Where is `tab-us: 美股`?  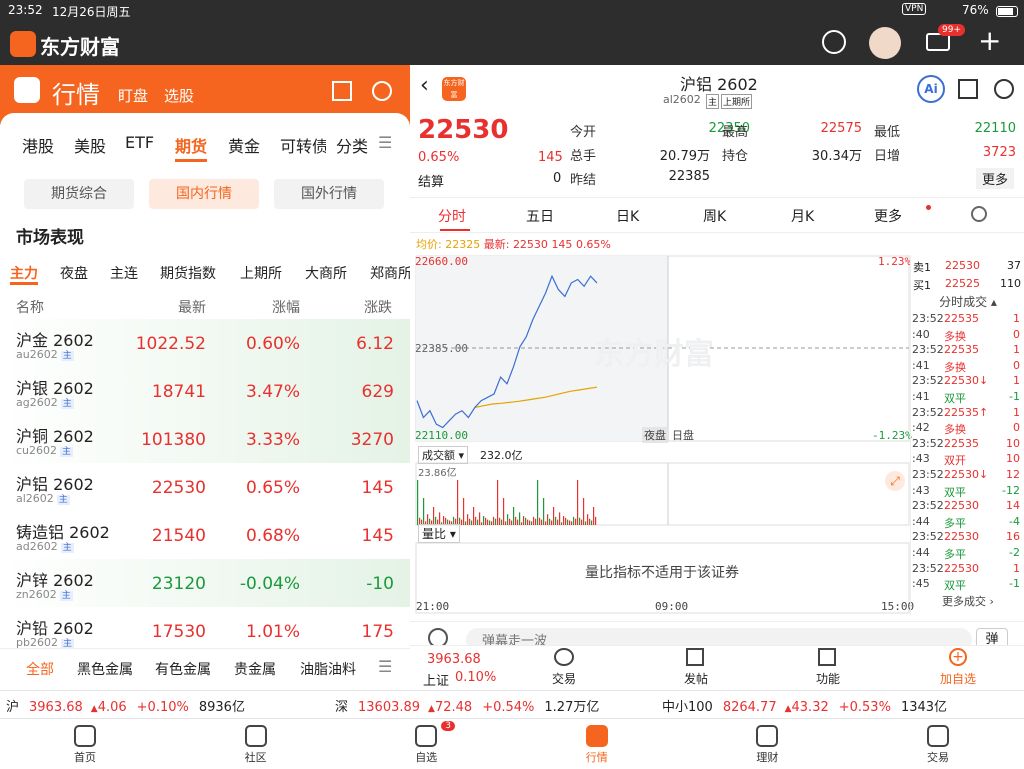
tab-us: 美股 is located at coordinates (90, 145).